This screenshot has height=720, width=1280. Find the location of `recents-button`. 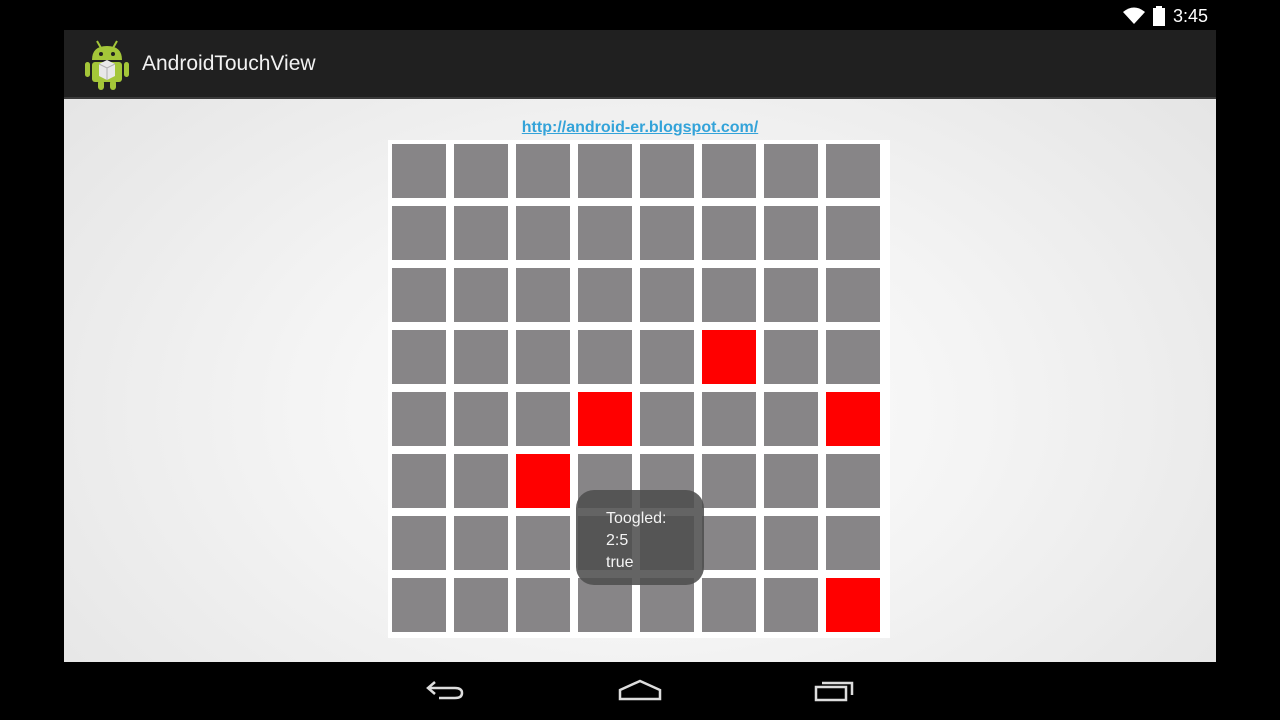

recents-button is located at coordinates (835, 692).